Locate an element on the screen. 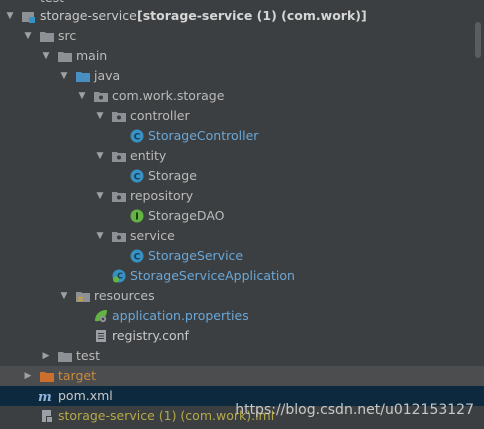 The height and width of the screenshot is (429, 484). svg-text: m is located at coordinates (45, 396).